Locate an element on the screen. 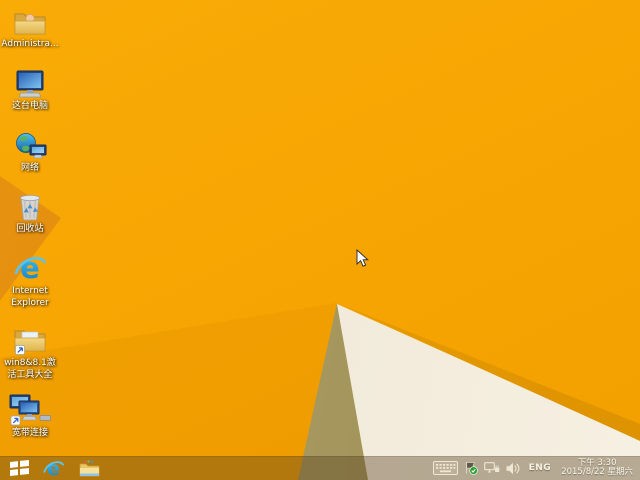 The image size is (640, 480). icon-label: 网络 is located at coordinates (29, 168).